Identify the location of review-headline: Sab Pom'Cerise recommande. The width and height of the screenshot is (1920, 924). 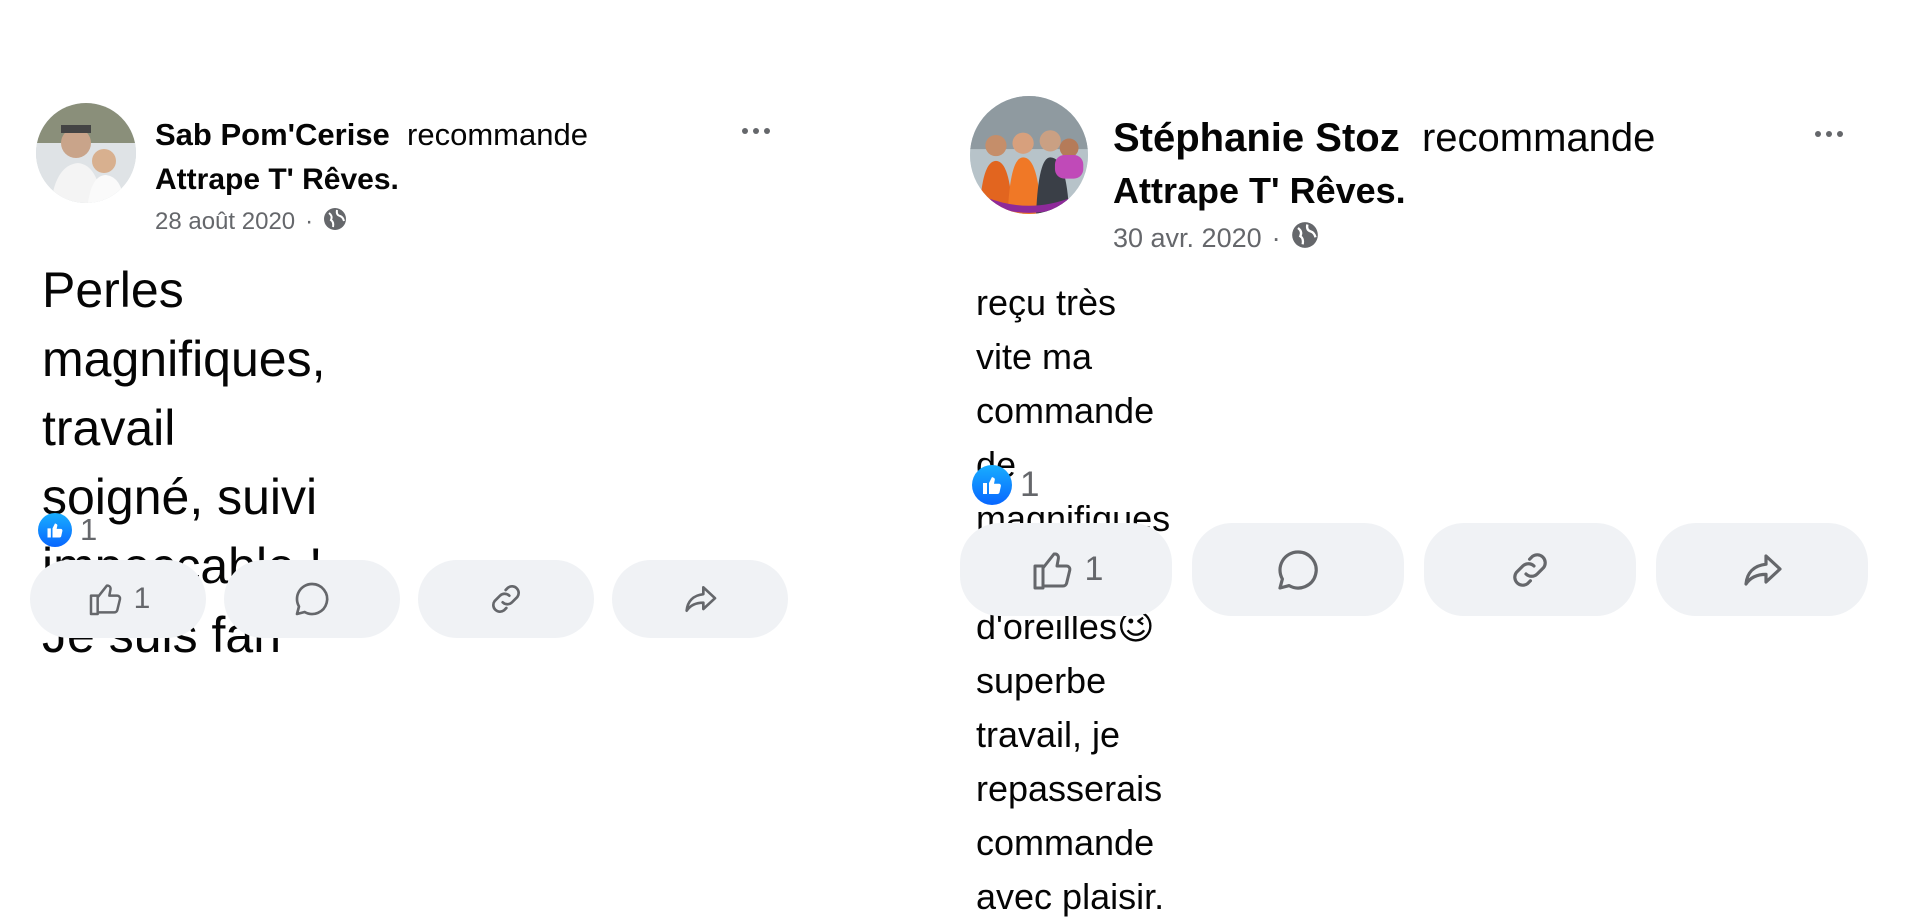
(371, 135).